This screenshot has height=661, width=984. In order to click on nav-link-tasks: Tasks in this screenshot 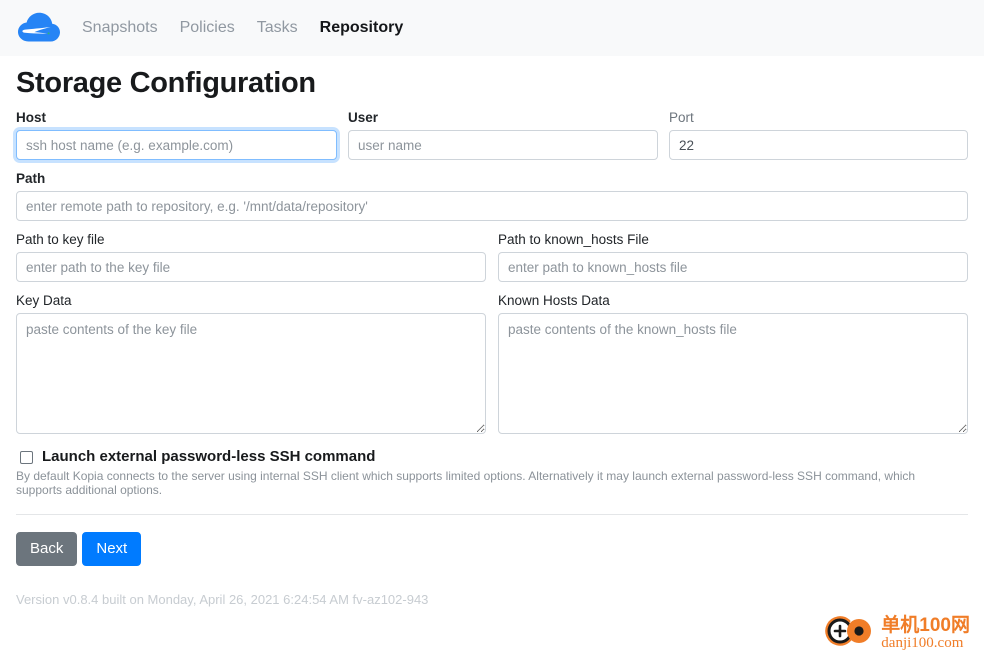, I will do `click(277, 28)`.